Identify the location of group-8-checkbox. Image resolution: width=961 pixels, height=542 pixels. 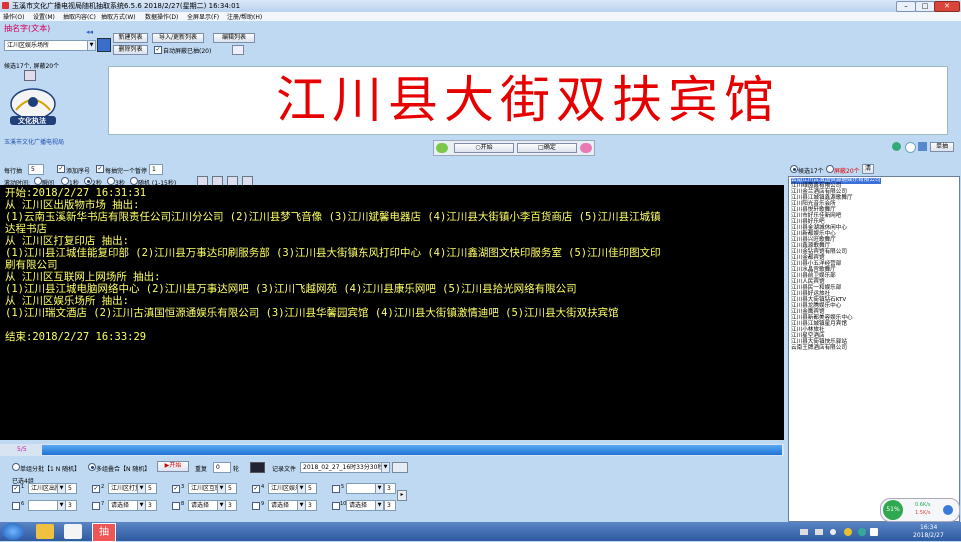
(176, 506).